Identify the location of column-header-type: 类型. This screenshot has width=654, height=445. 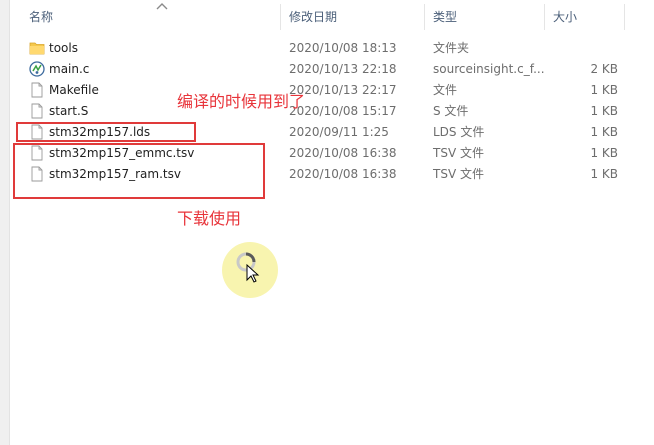
(445, 17).